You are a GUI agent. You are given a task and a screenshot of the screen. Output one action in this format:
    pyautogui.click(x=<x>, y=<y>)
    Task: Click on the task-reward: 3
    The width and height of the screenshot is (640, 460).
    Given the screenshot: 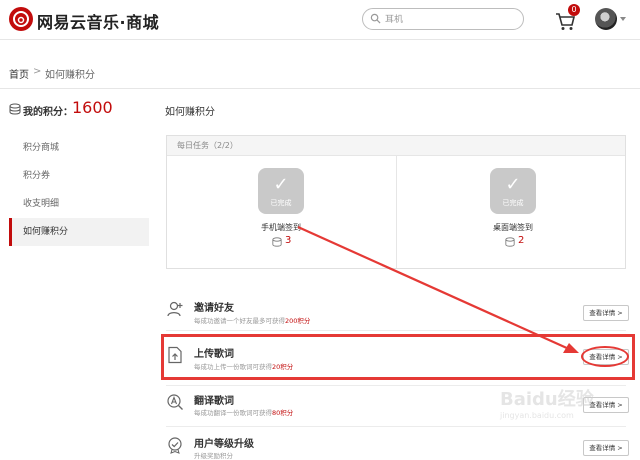 What is the action you would take?
    pyautogui.click(x=288, y=240)
    